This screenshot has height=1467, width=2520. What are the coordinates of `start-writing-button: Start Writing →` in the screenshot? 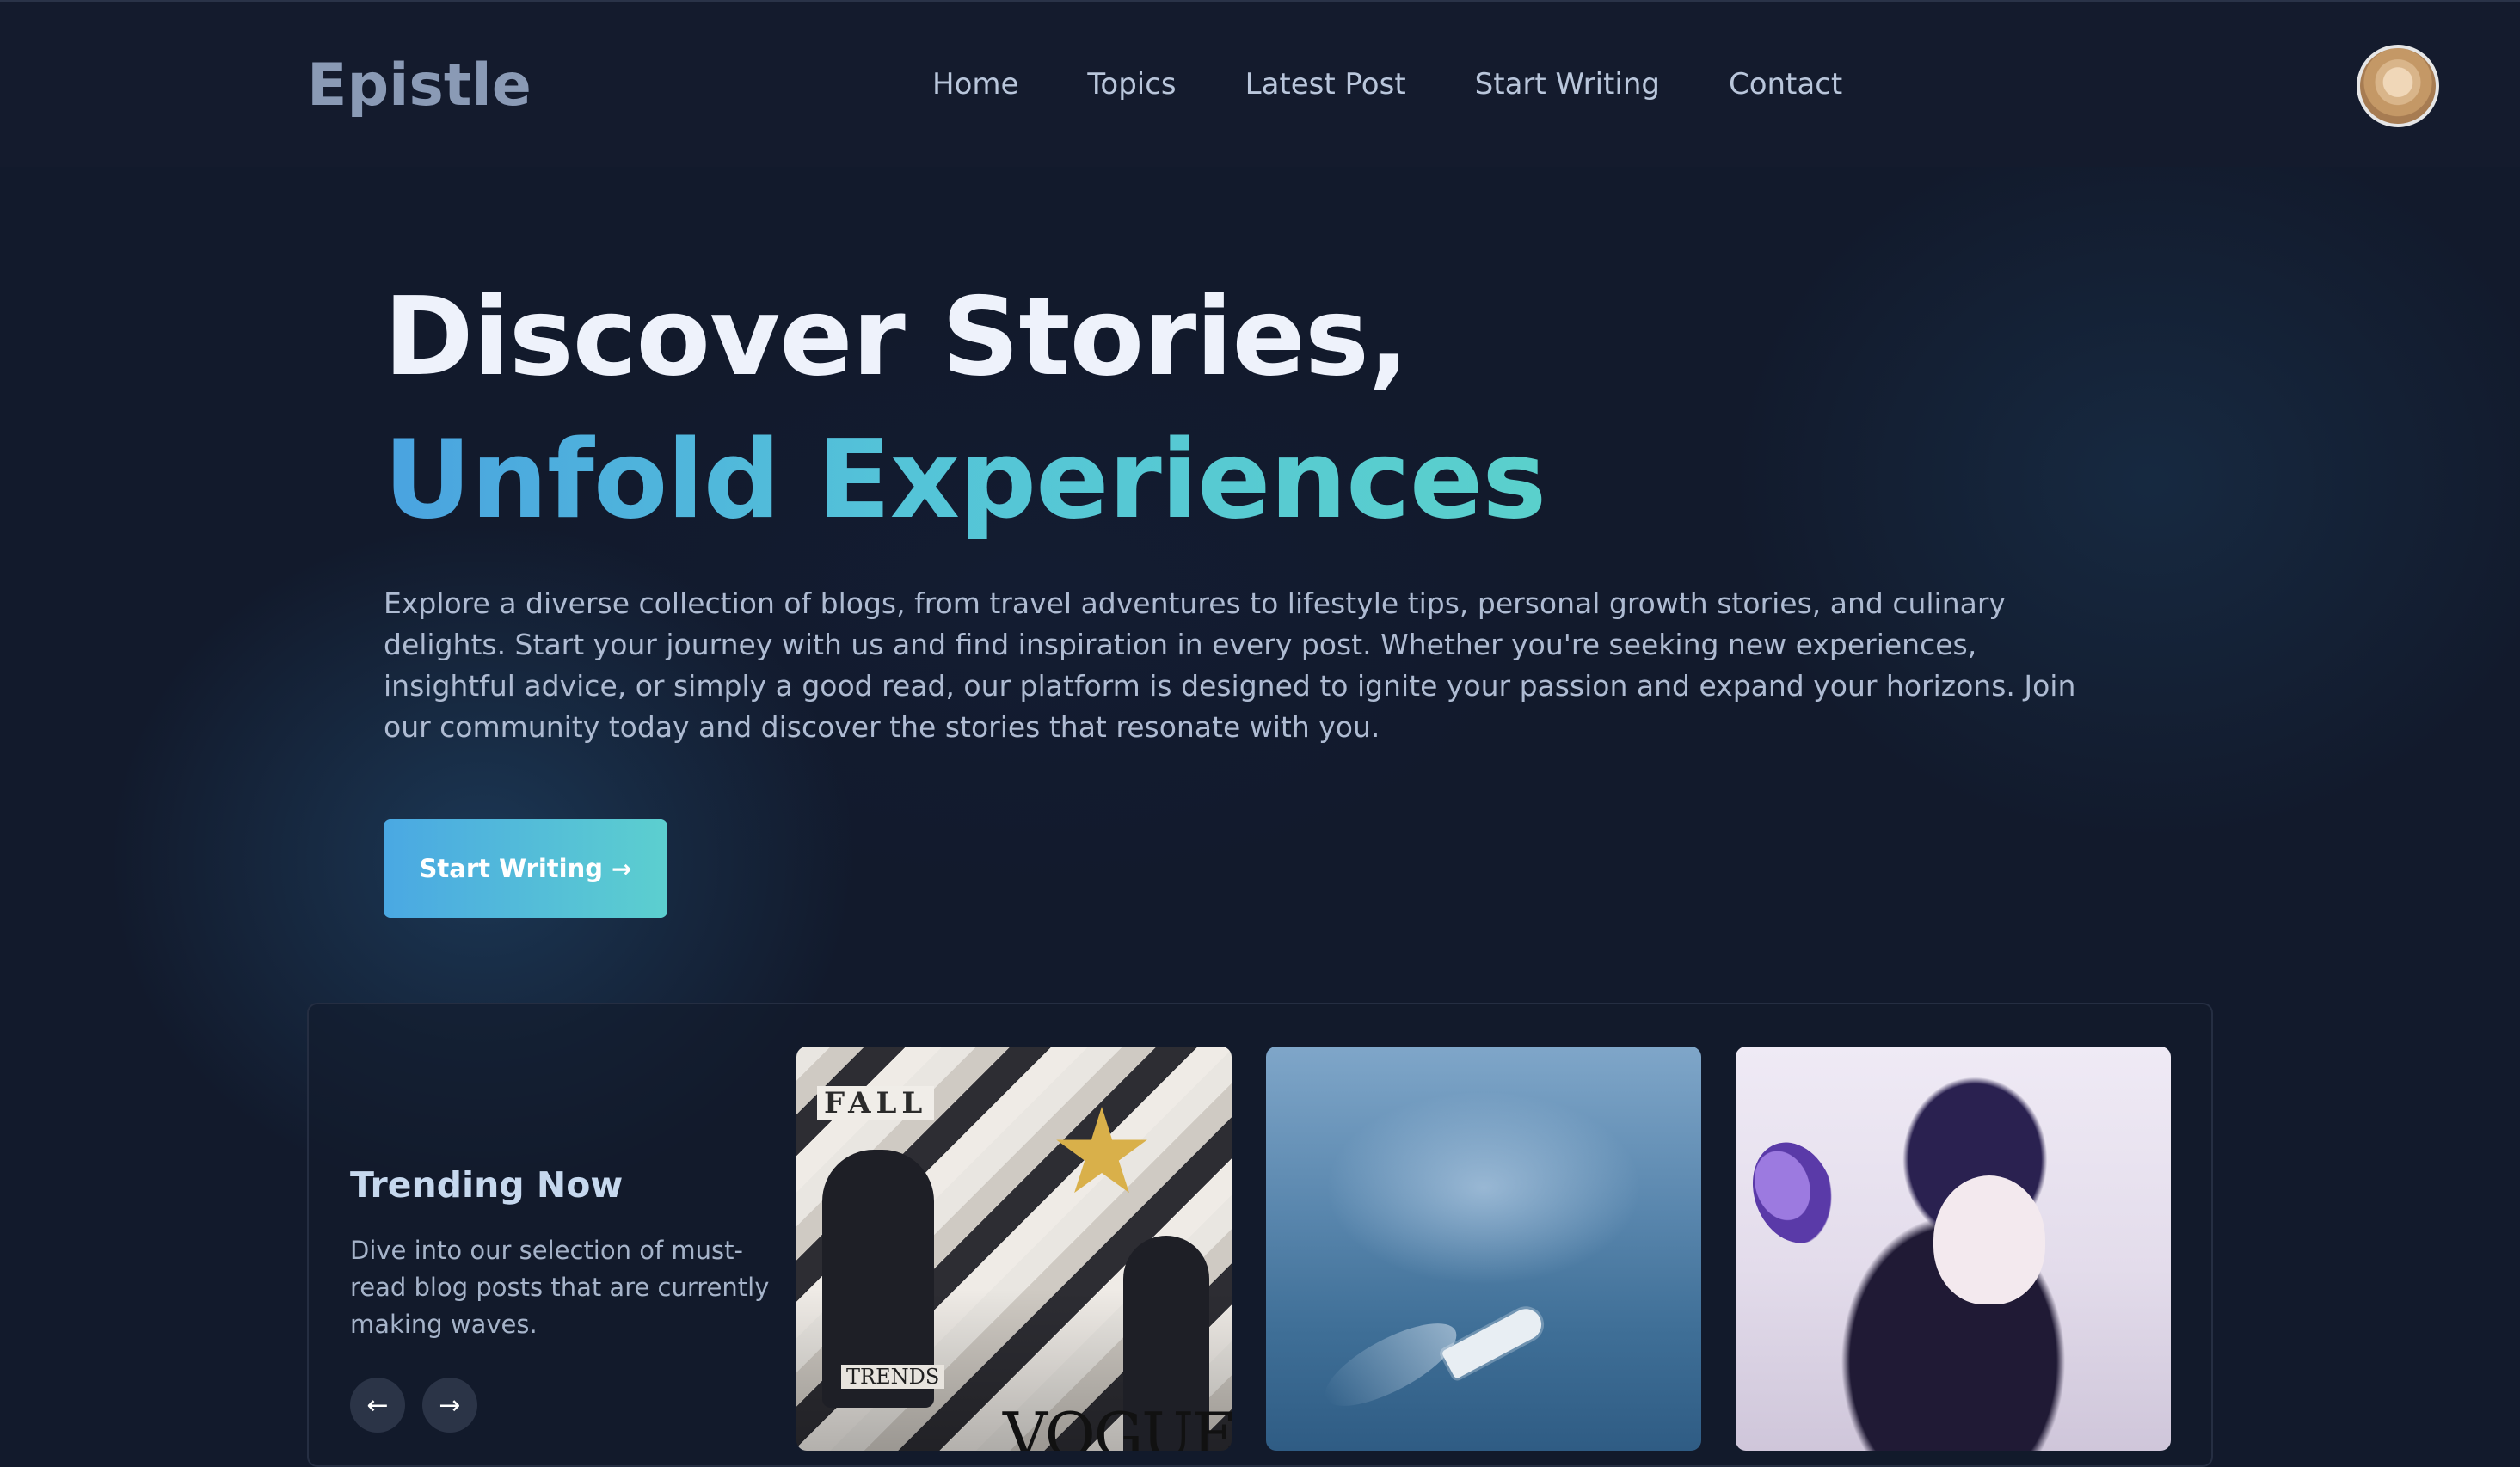 It's located at (525, 868).